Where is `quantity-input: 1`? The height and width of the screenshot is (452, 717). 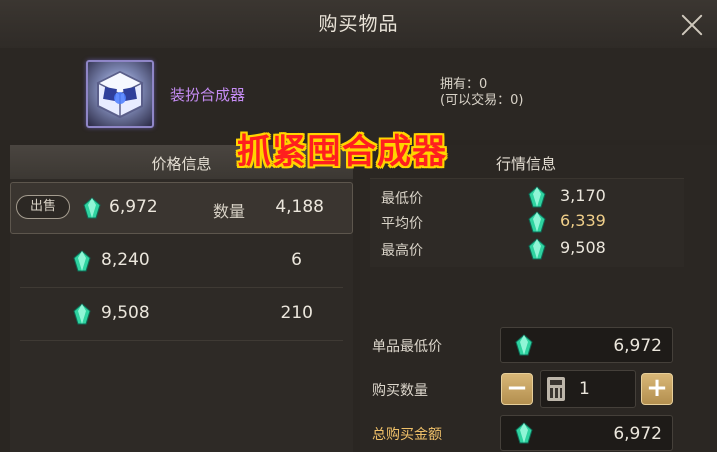 quantity-input: 1 is located at coordinates (588, 389).